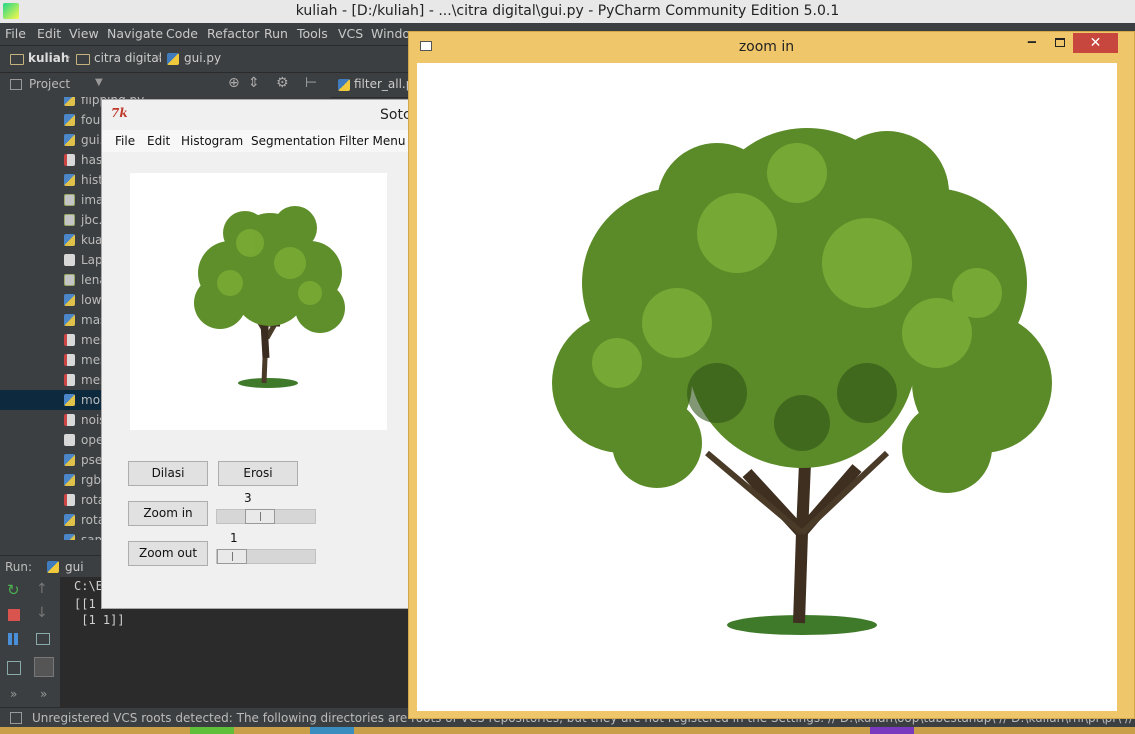 The width and height of the screenshot is (1135, 734). What do you see at coordinates (42, 589) in the screenshot?
I see `arrow-up-icon: ↑` at bounding box center [42, 589].